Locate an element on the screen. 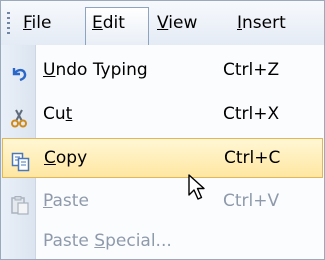  menu-edit-mnemonic: E is located at coordinates (97, 23).